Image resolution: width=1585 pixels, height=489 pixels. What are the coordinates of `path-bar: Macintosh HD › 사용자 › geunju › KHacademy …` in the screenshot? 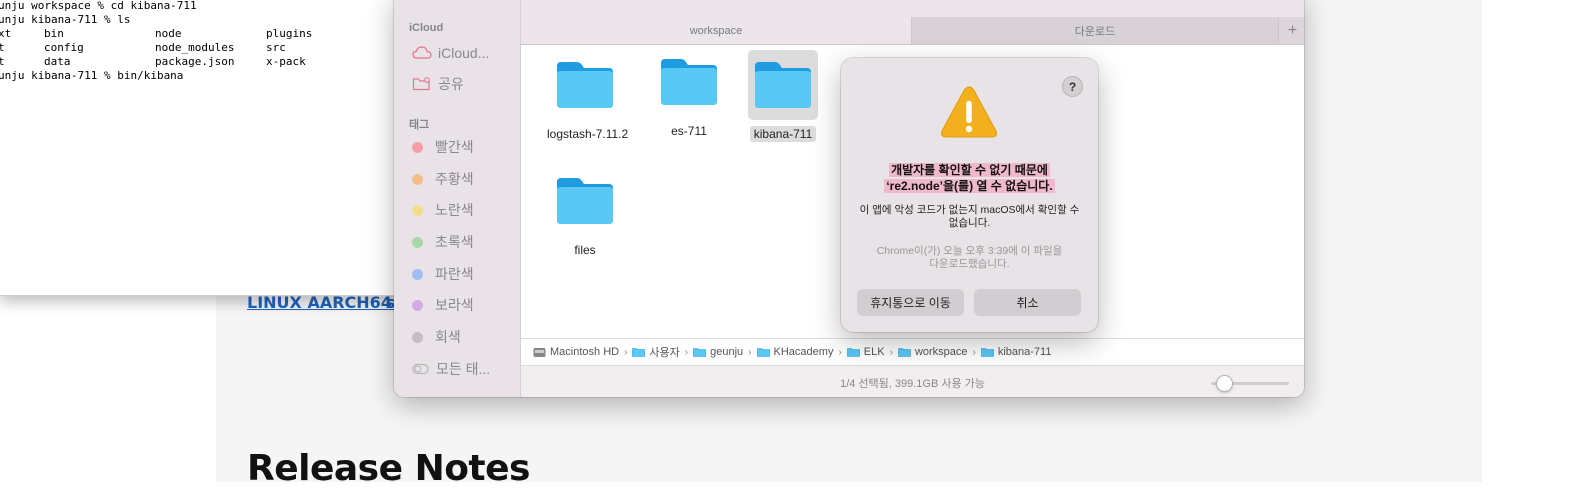 It's located at (912, 351).